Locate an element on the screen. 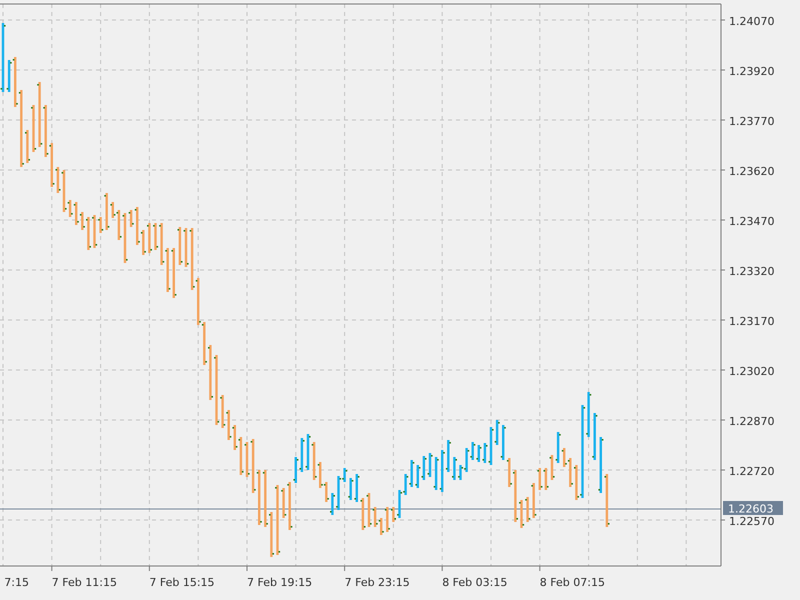  price-axis-label: 1.23320 is located at coordinates (751, 271).